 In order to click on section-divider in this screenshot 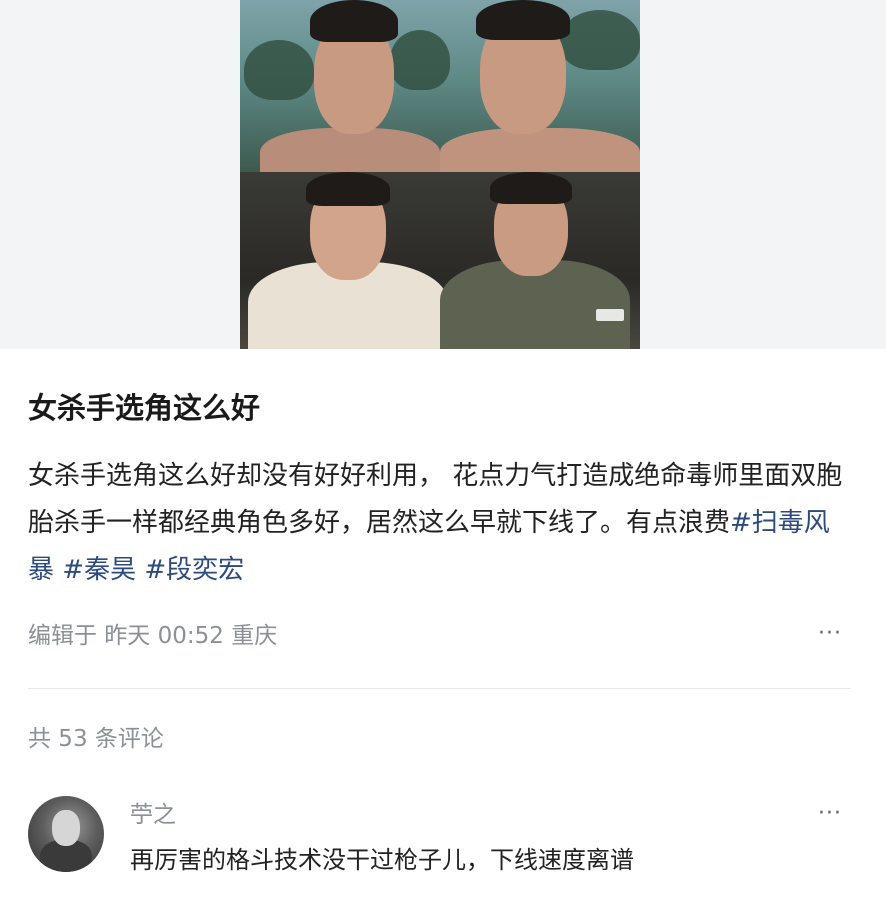, I will do `click(439, 688)`.